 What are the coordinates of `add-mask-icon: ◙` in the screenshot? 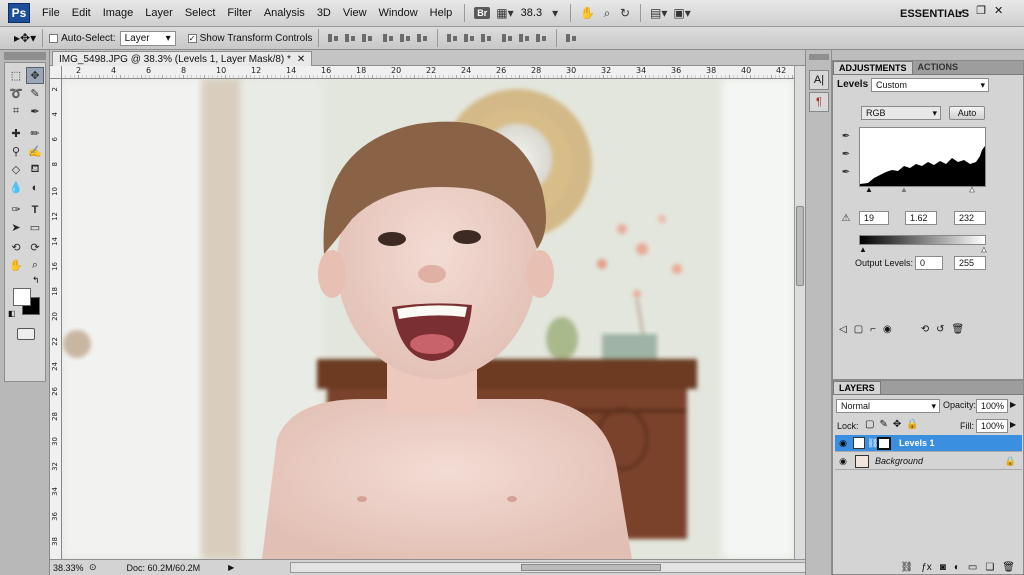 It's located at (943, 567).